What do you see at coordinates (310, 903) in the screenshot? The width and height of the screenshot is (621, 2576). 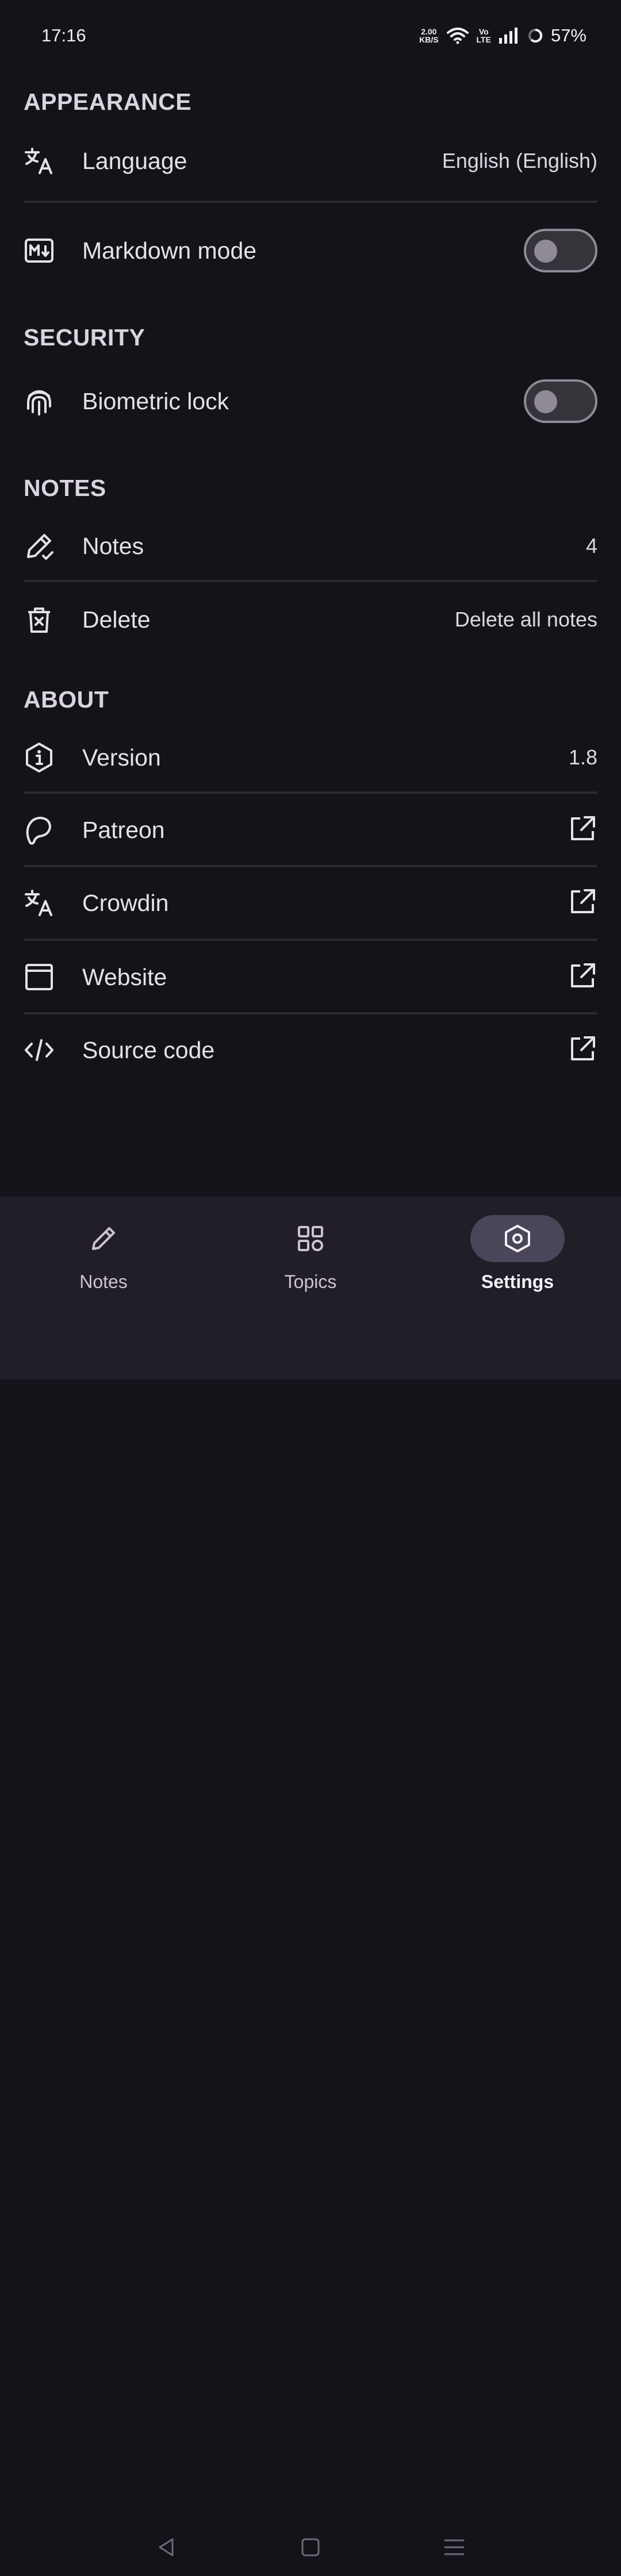 I see `crowdin-link: Crowdin` at bounding box center [310, 903].